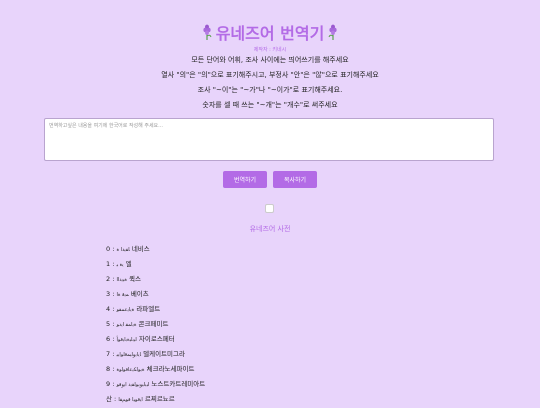 Image resolution: width=540 pixels, height=408 pixels. What do you see at coordinates (128, 249) in the screenshot?
I see `list-item: 0 : ﺎﻘﯾﺩﺍ ﺓ 네비스` at bounding box center [128, 249].